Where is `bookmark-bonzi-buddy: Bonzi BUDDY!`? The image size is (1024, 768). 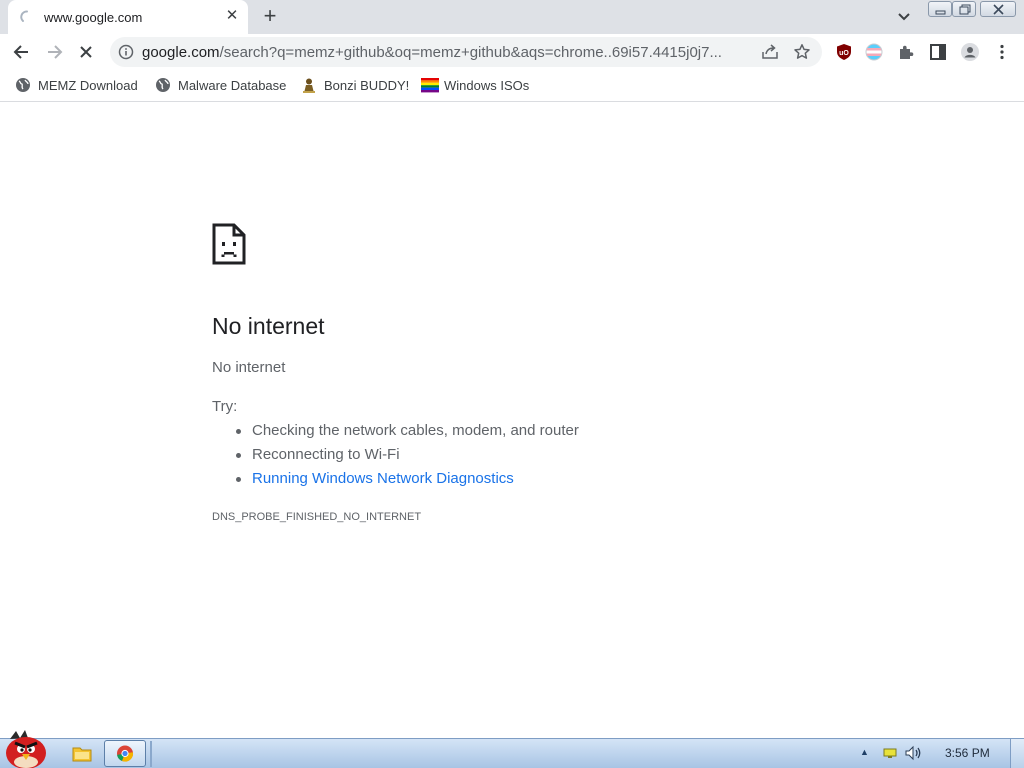
bookmark-bonzi-buddy: Bonzi BUDDY! is located at coordinates (356, 86).